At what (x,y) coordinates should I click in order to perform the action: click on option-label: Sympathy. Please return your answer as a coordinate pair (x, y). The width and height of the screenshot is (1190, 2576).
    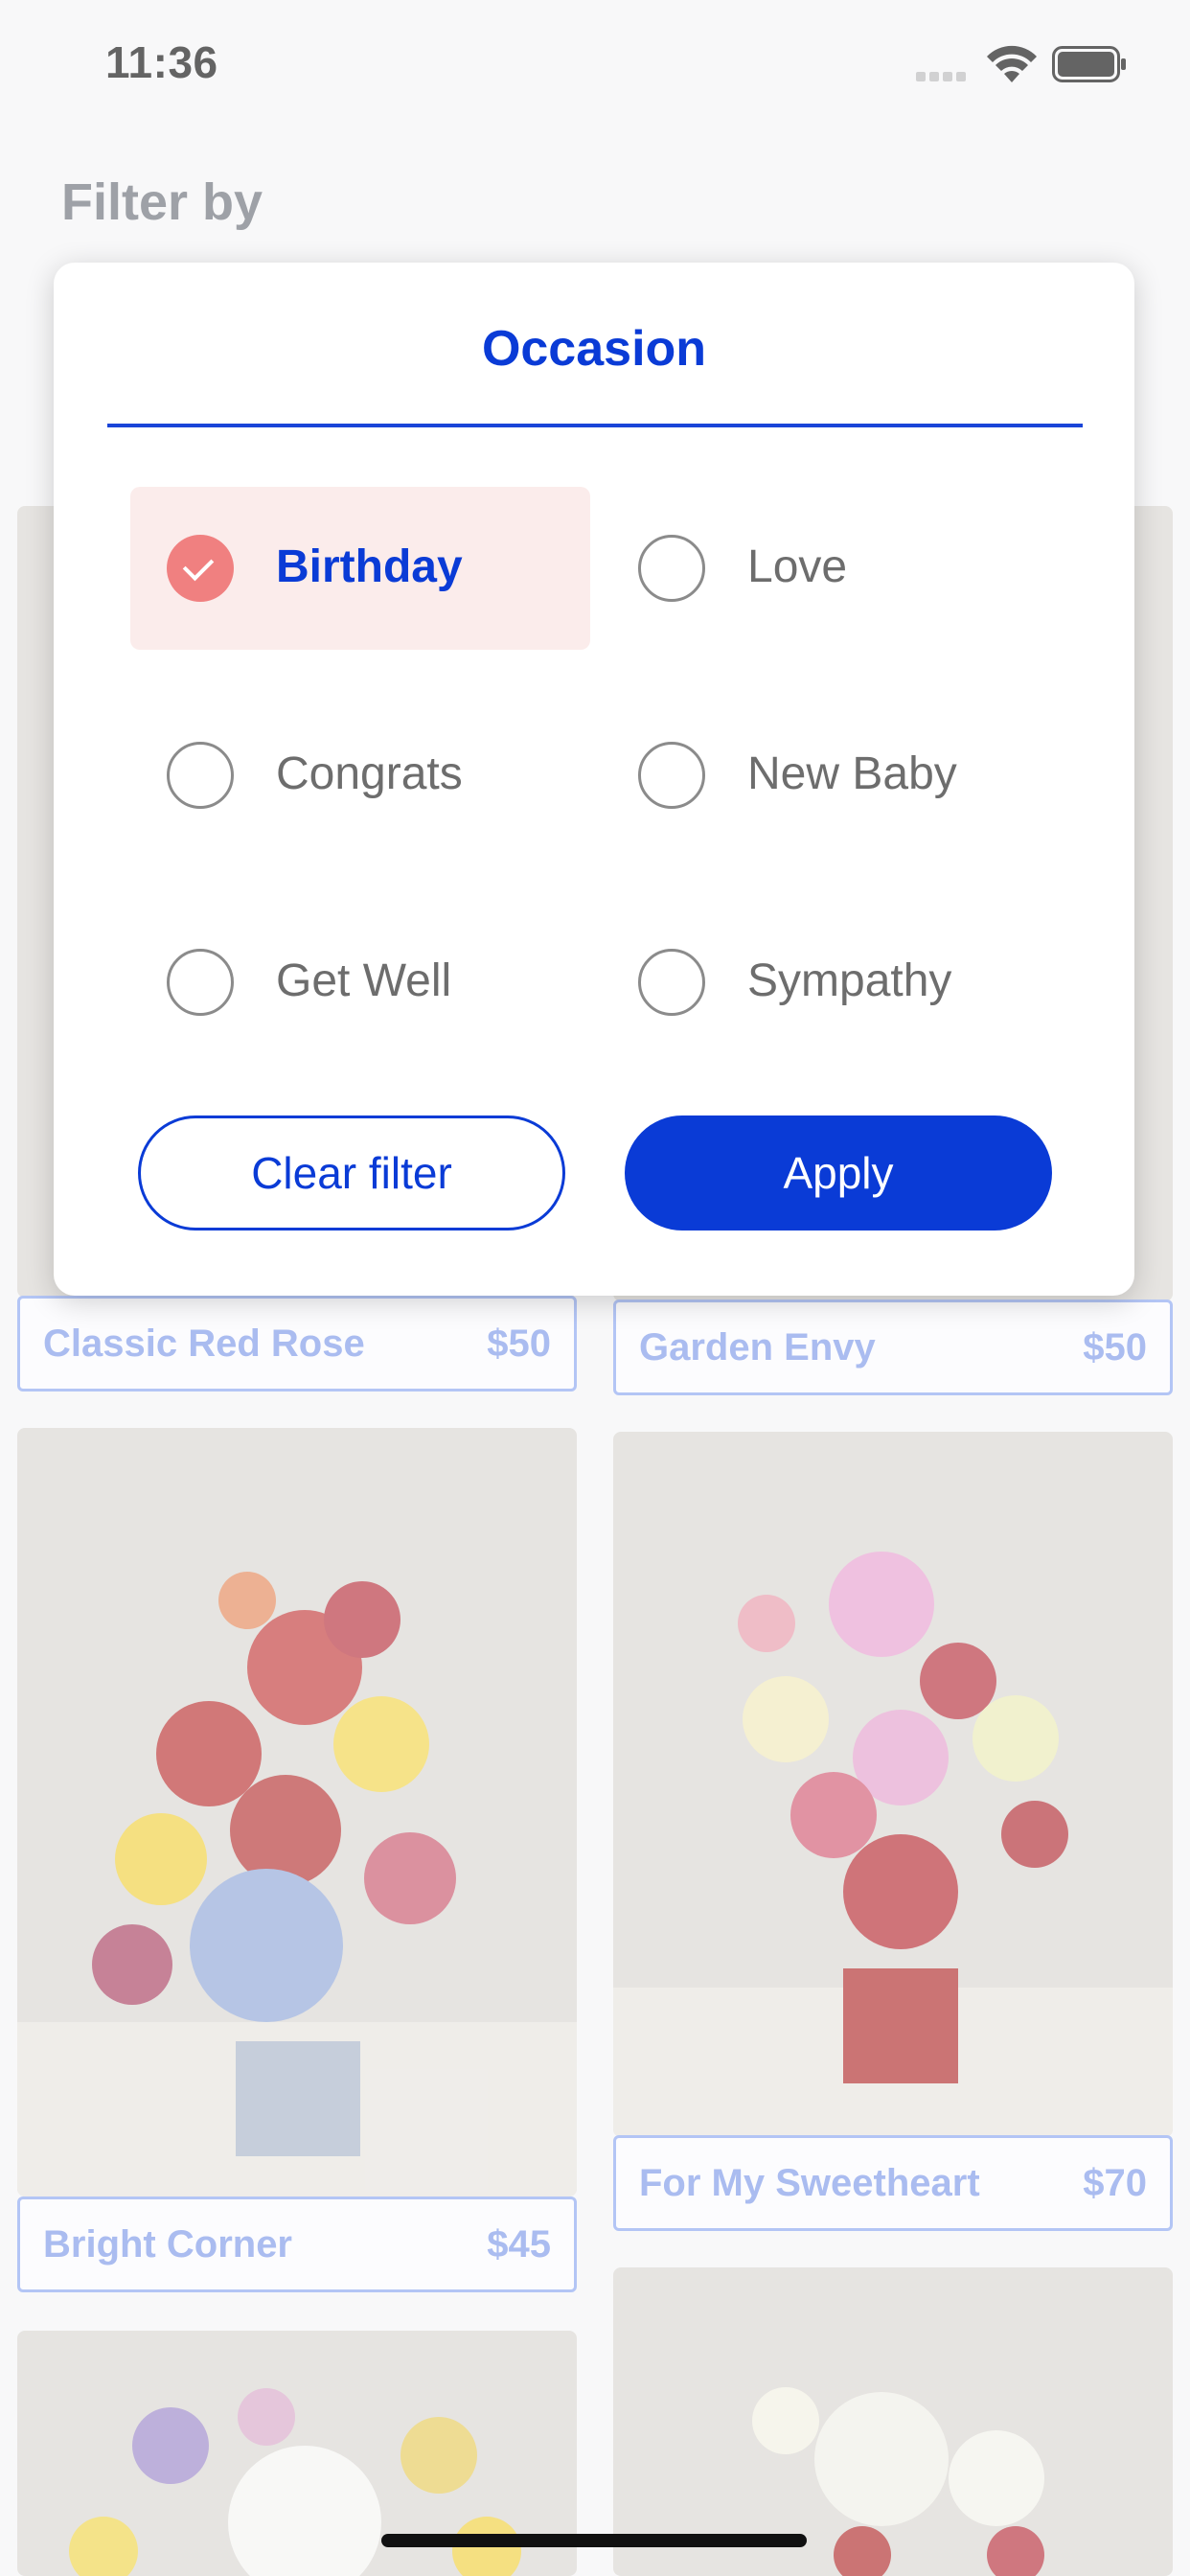
    Looking at the image, I should click on (850, 980).